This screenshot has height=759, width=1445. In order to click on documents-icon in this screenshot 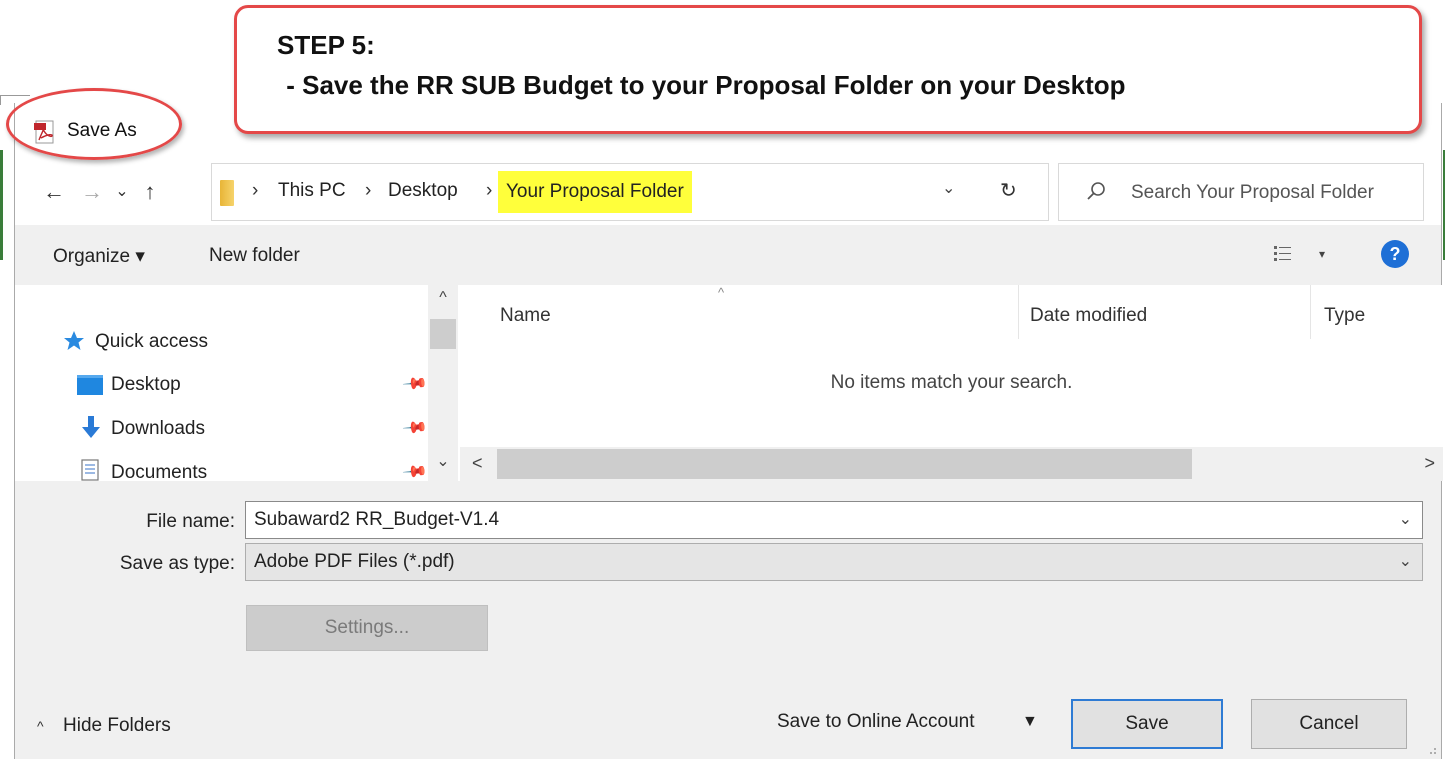, I will do `click(90, 470)`.